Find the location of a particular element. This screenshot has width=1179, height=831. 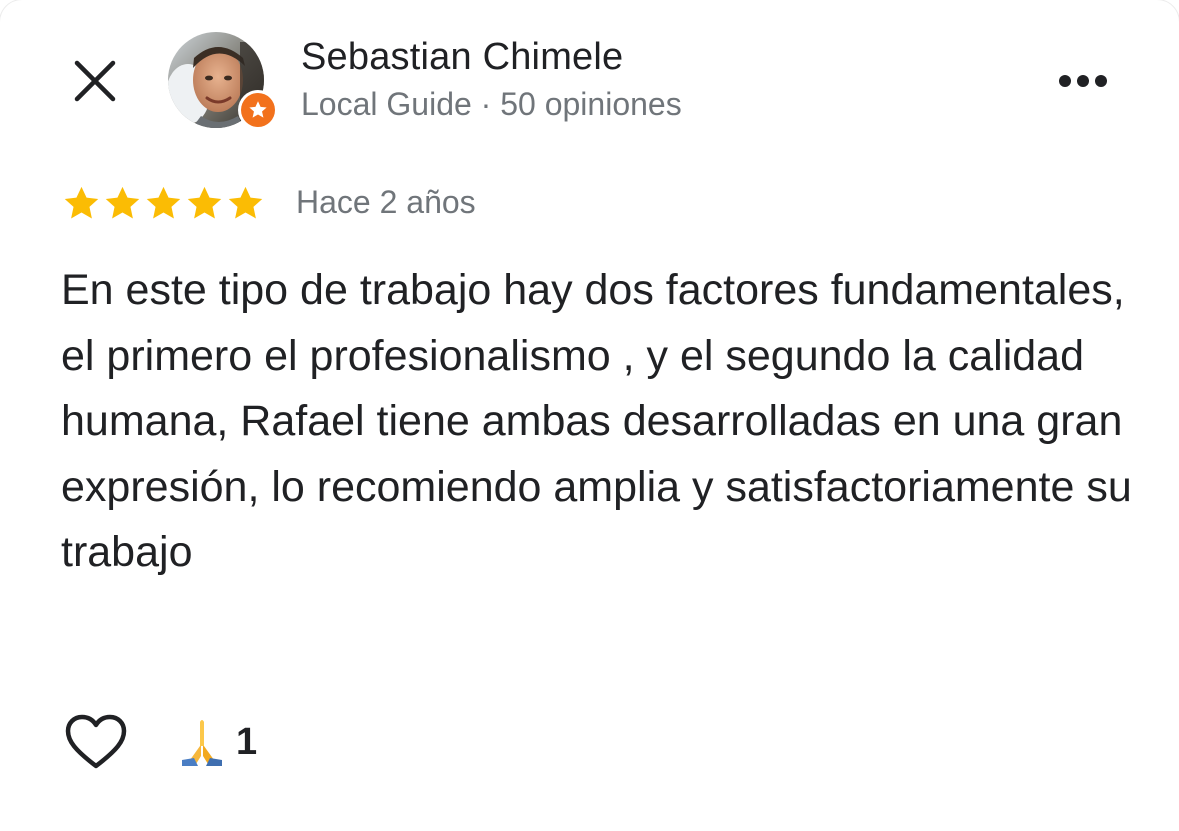

local-guide-star-badge-icon is located at coordinates (258, 109).